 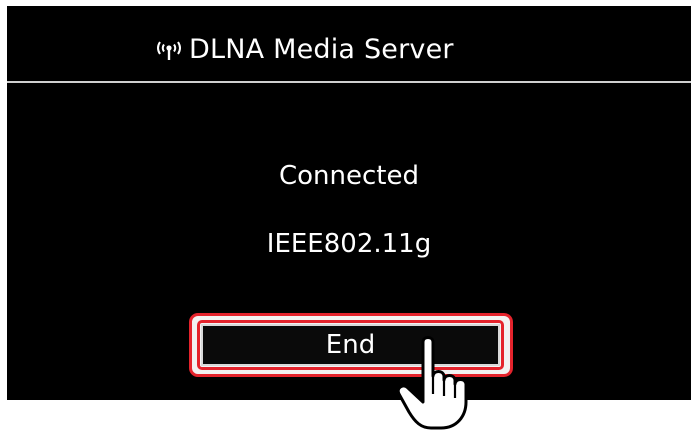 I want to click on connection-status: Connected, so click(x=348, y=176).